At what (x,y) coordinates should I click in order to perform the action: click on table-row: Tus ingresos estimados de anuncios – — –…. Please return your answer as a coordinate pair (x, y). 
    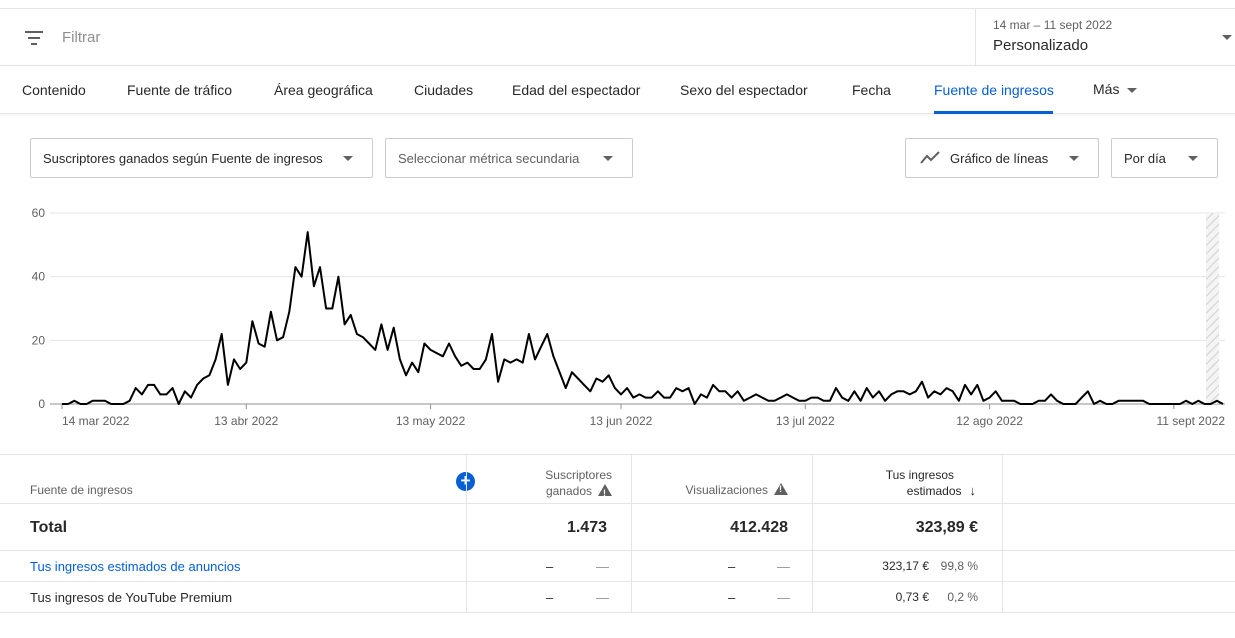
    Looking at the image, I should click on (617, 566).